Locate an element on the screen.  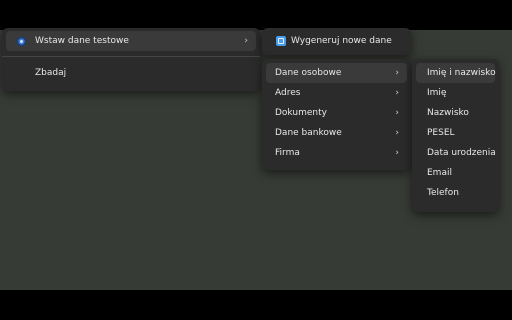
menu-item-label: Dokumenty is located at coordinates (301, 113).